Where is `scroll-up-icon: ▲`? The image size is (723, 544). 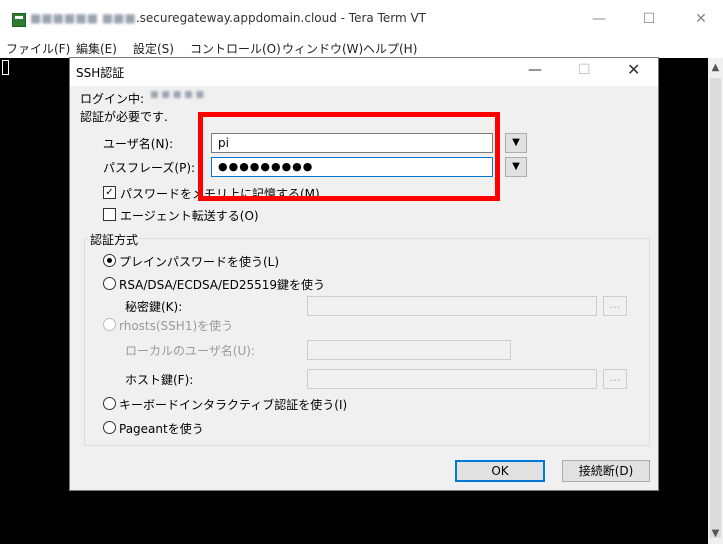 scroll-up-icon: ▲ is located at coordinates (715, 67).